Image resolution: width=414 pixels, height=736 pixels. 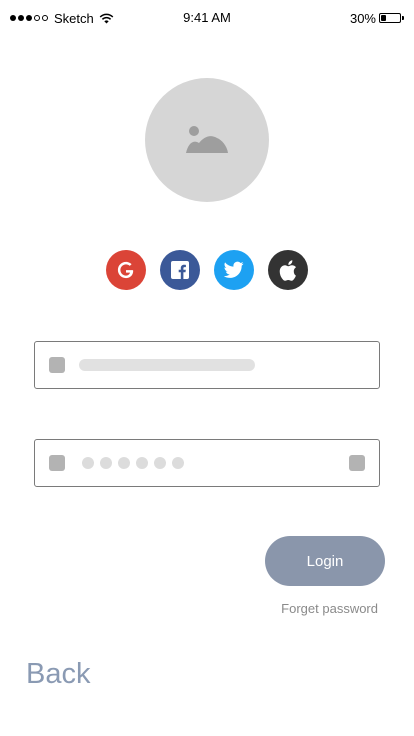 What do you see at coordinates (57, 365) in the screenshot?
I see `user-field-icon` at bounding box center [57, 365].